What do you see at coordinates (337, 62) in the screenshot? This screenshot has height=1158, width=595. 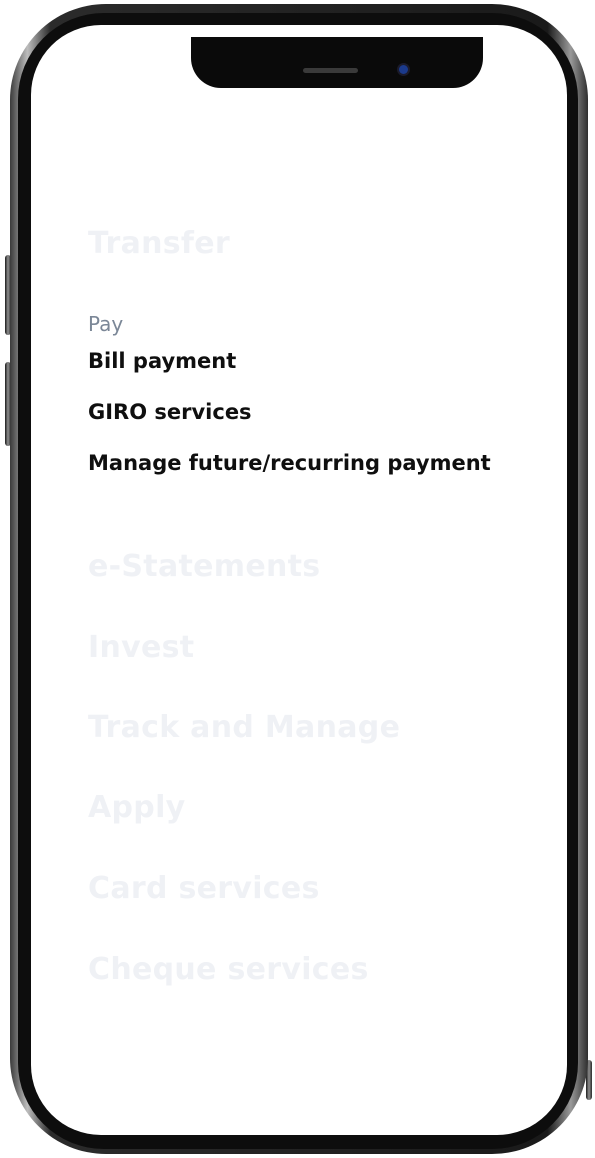 I see `notch` at bounding box center [337, 62].